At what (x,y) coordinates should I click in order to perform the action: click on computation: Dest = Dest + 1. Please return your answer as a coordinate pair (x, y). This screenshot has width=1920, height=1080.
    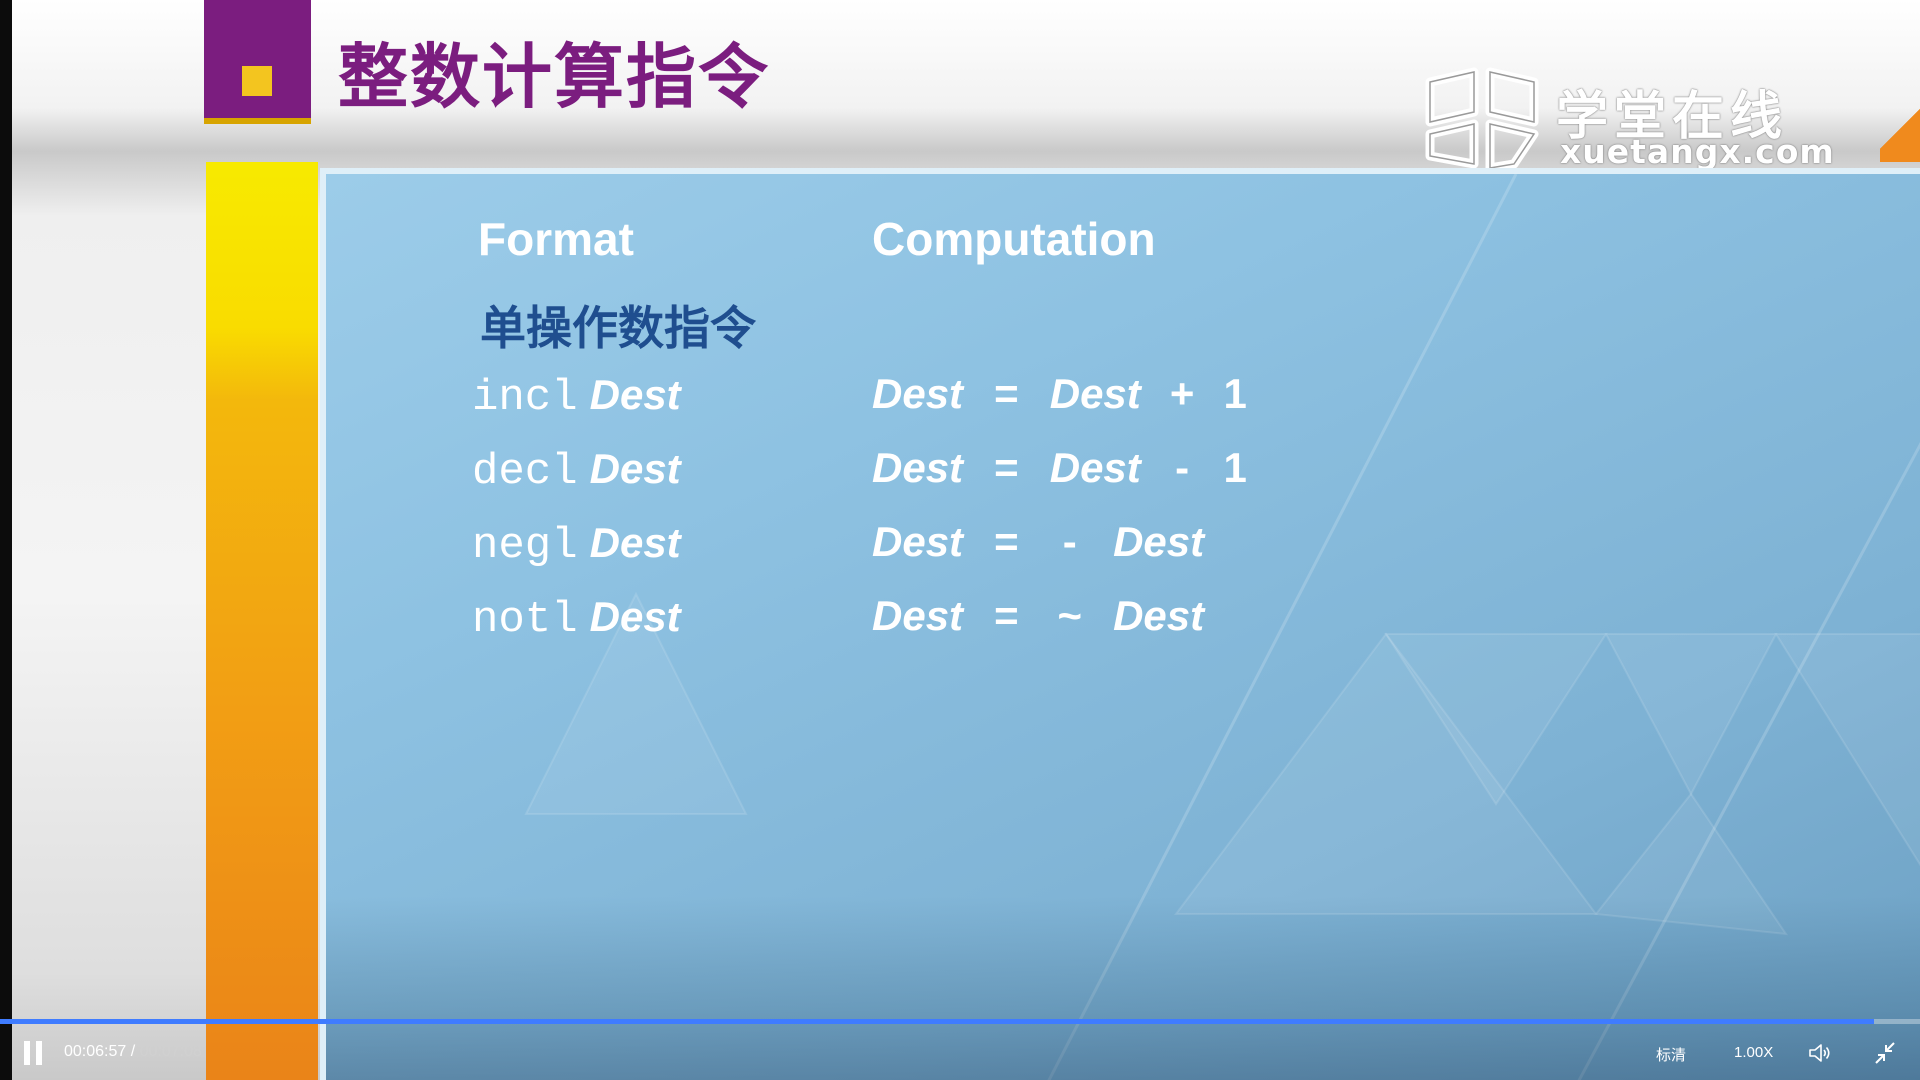
    Looking at the image, I should click on (1059, 394).